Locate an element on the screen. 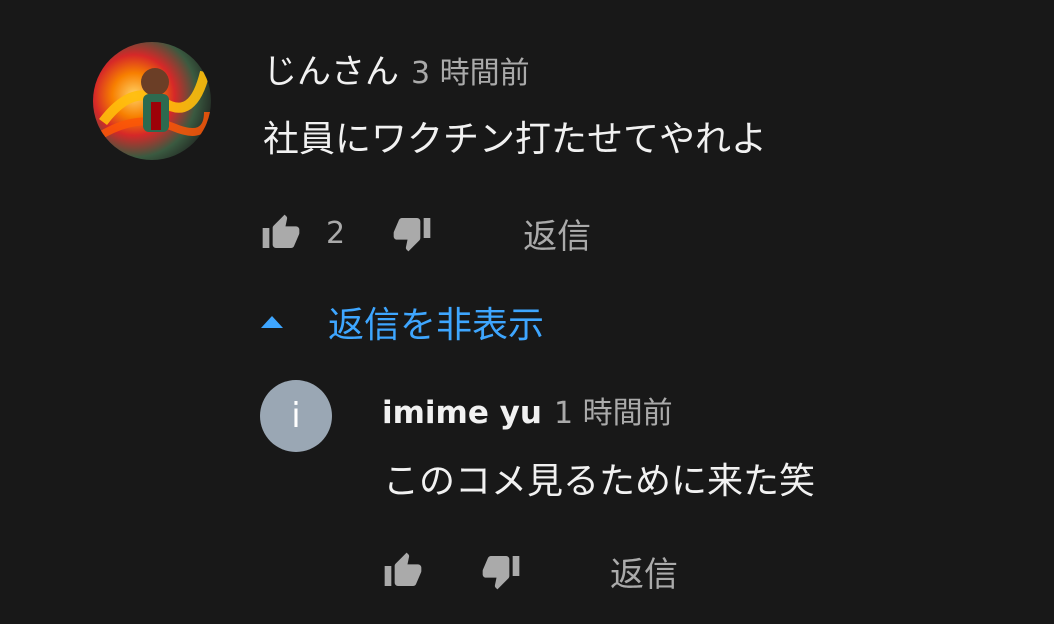 The height and width of the screenshot is (624, 1054). reply-button: 返信 is located at coordinates (557, 233).